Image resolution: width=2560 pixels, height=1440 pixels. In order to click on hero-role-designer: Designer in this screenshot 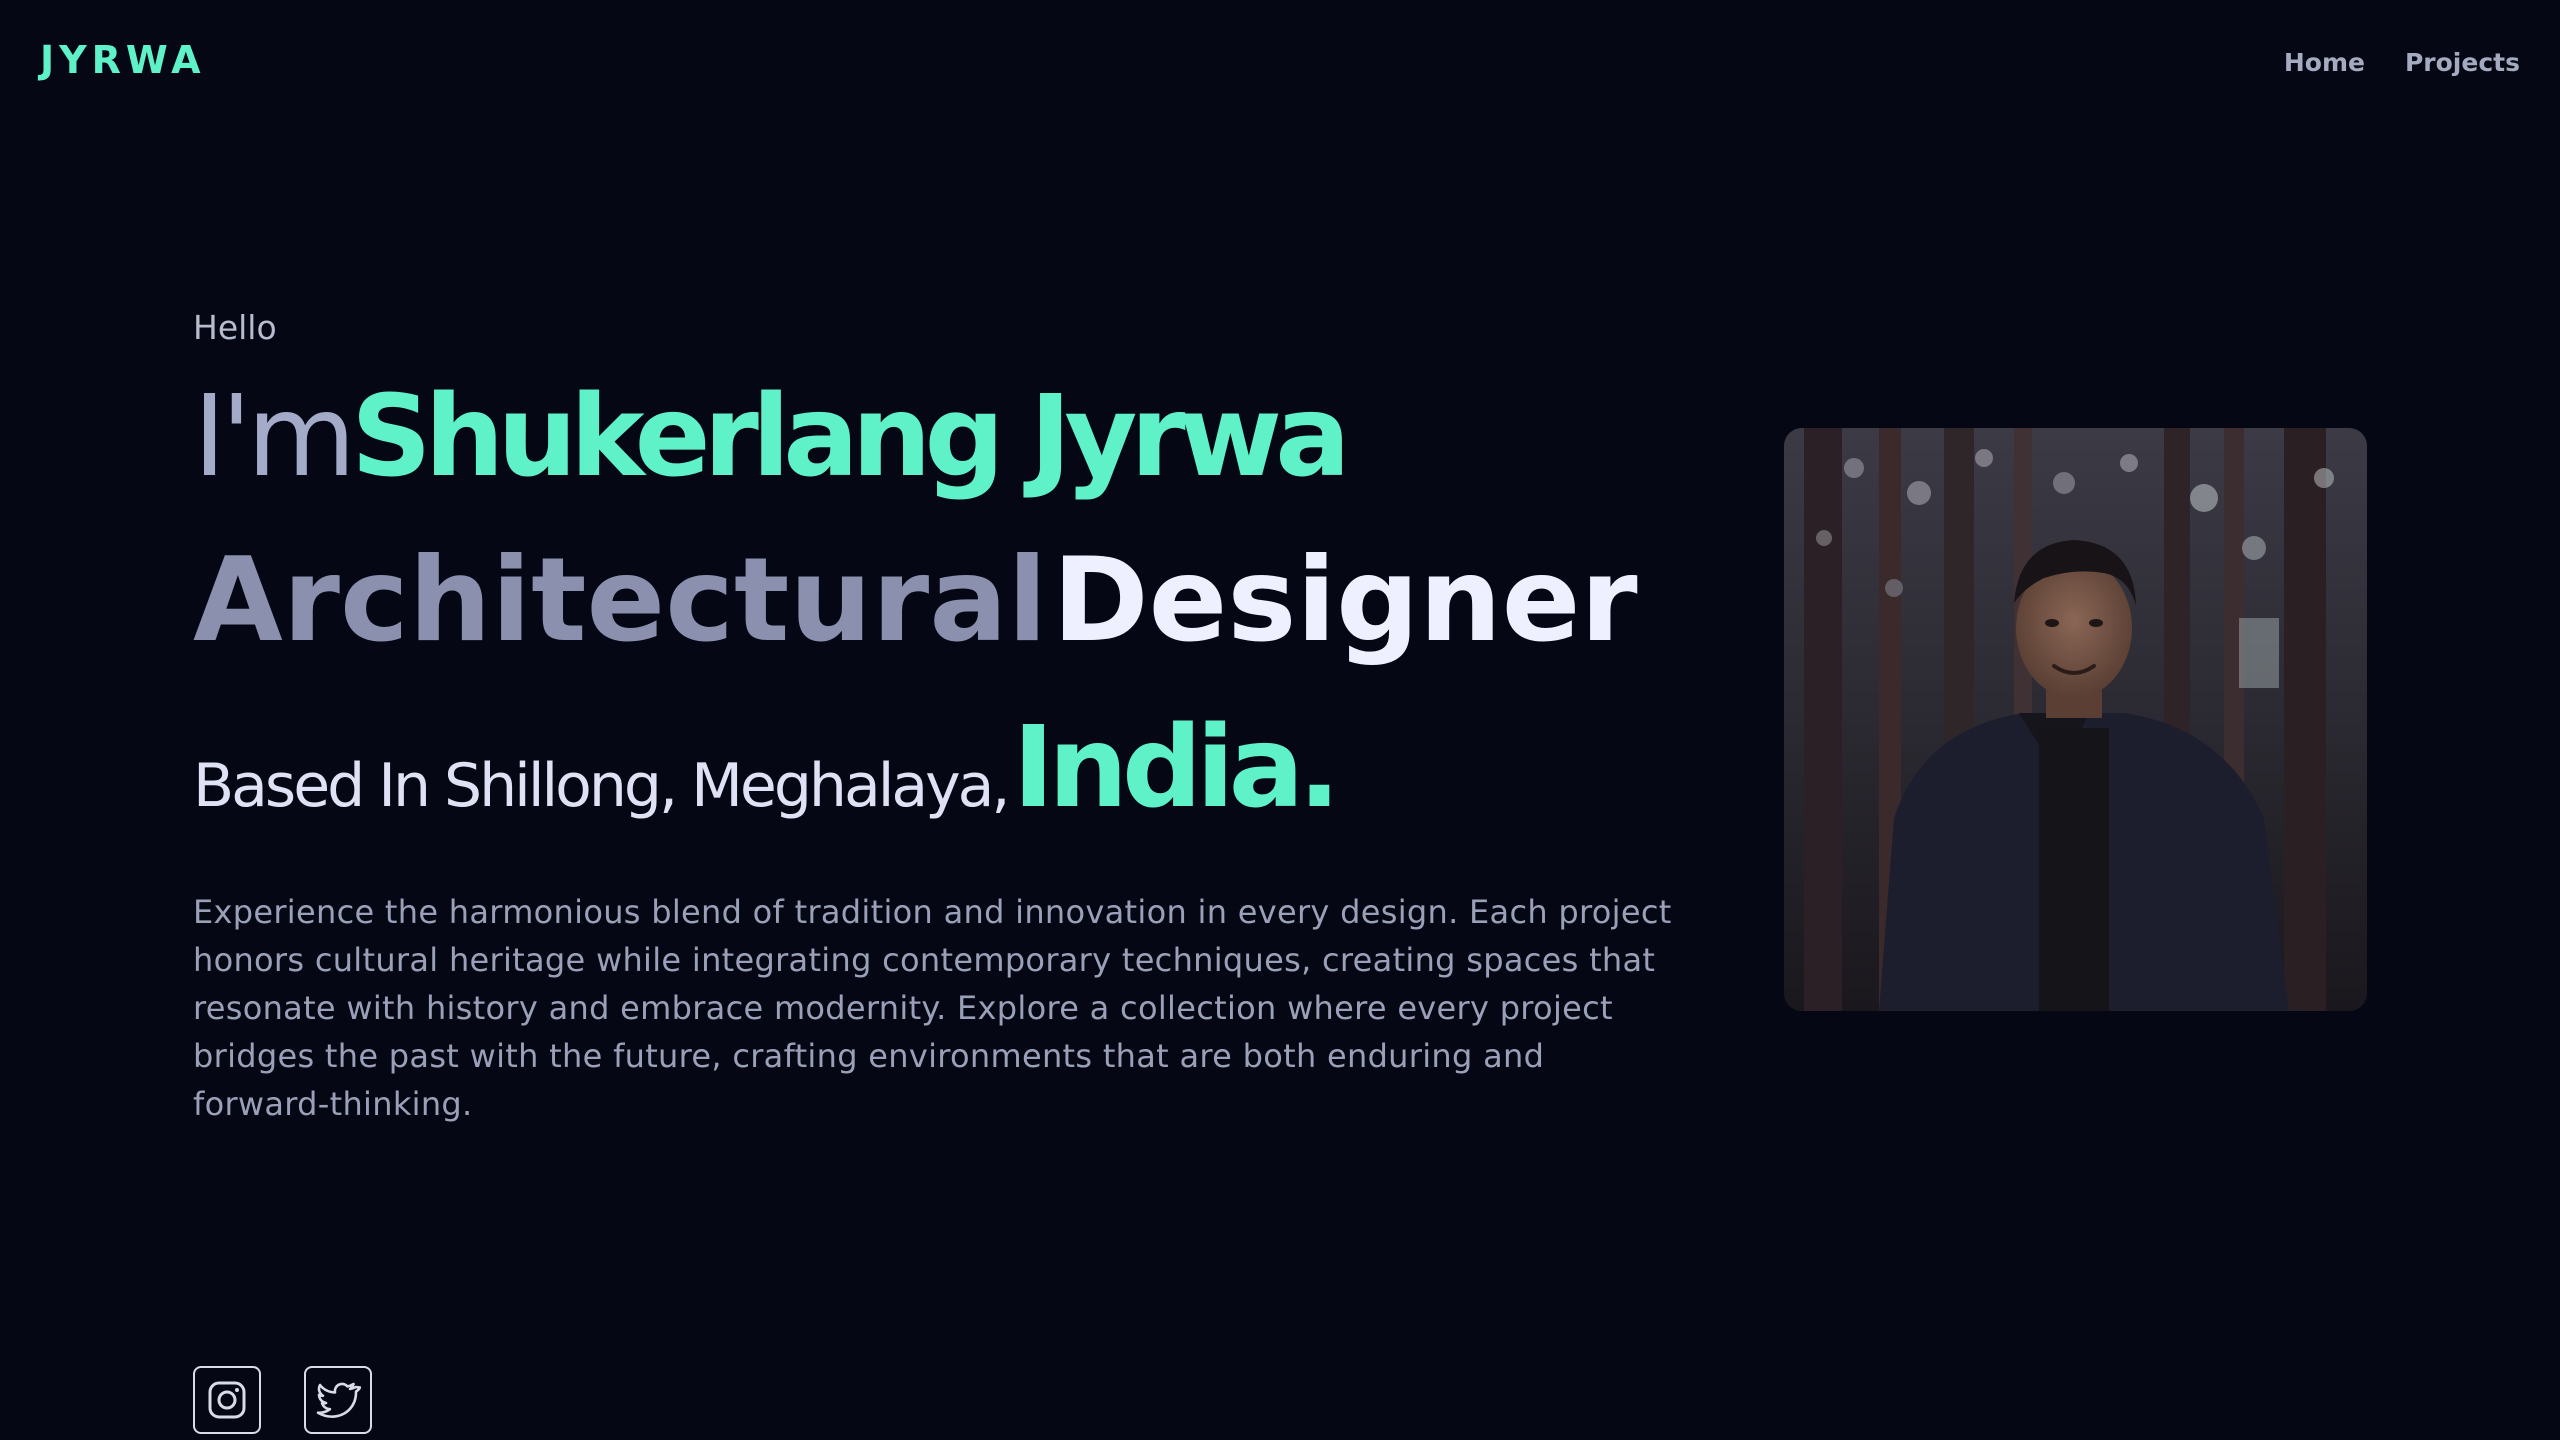, I will do `click(1345, 600)`.